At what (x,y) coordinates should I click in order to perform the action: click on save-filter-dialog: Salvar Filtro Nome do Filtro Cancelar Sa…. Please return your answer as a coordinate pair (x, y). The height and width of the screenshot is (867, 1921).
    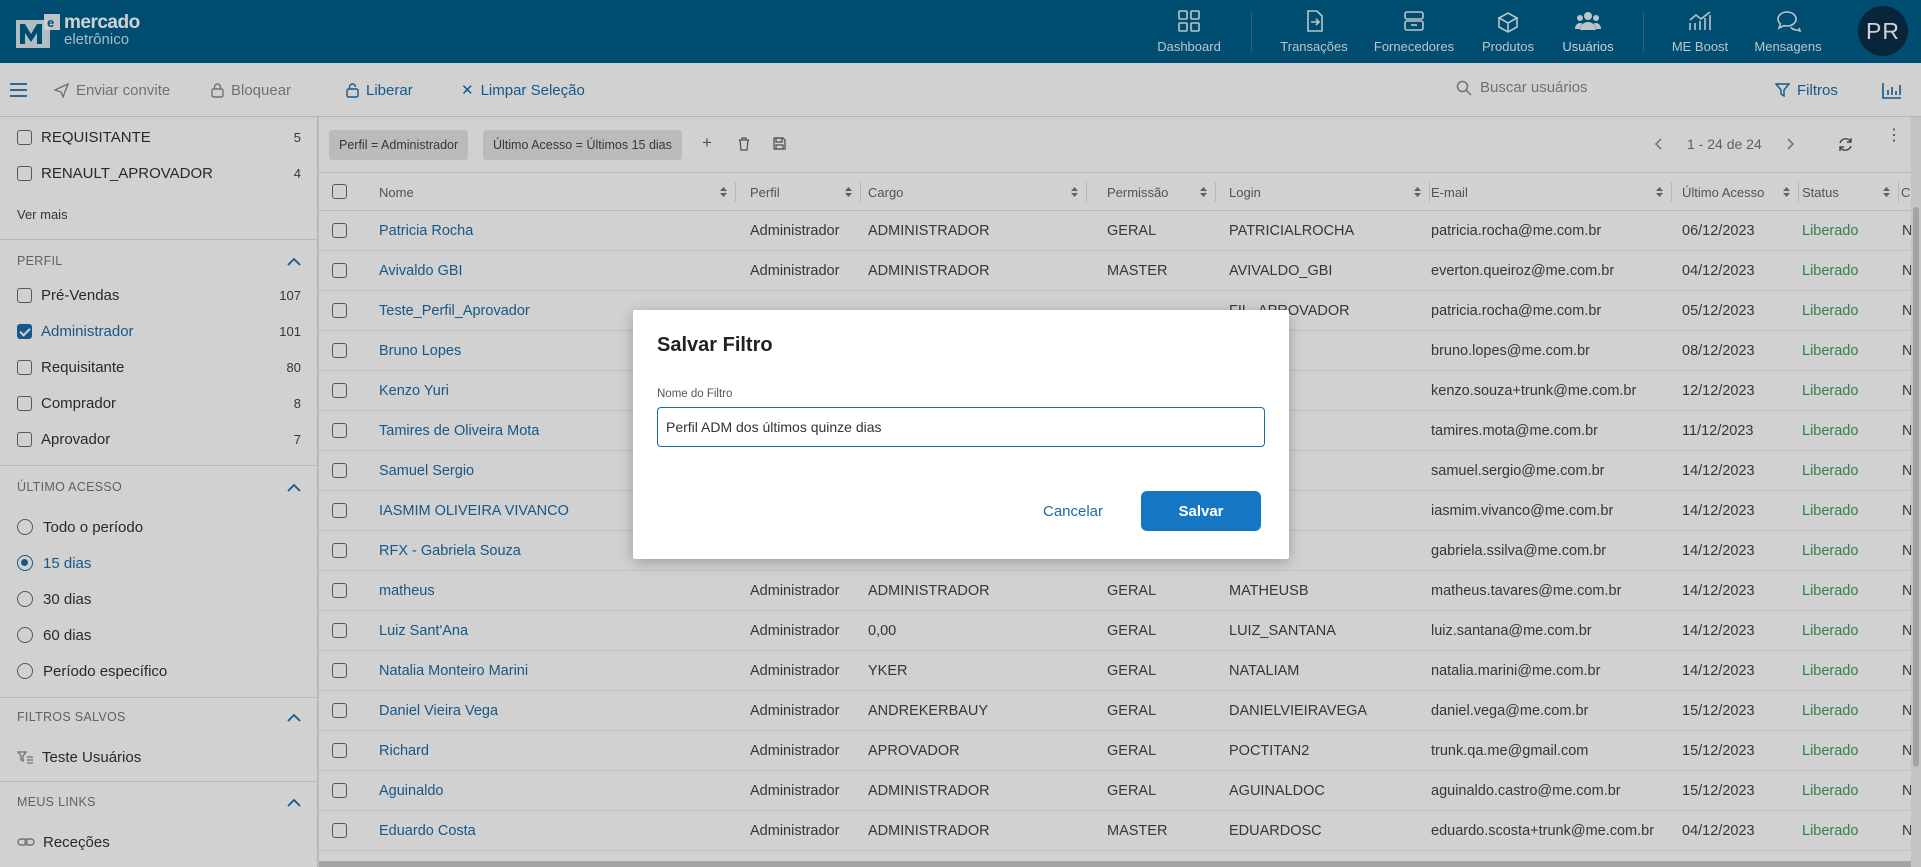
    Looking at the image, I should click on (961, 434).